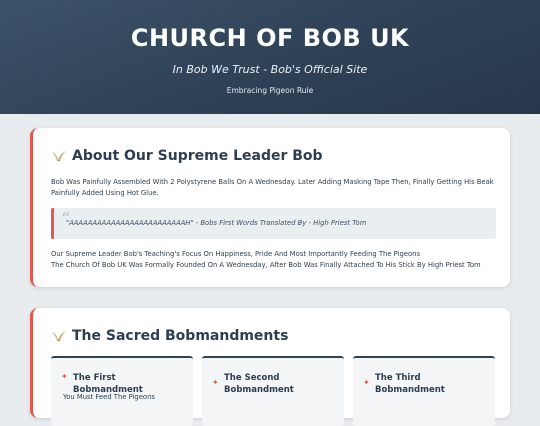 This screenshot has width=540, height=426. Describe the element at coordinates (270, 69) in the screenshot. I see `site-tagline: In Bob We Trust - Bob's Official Site` at that location.